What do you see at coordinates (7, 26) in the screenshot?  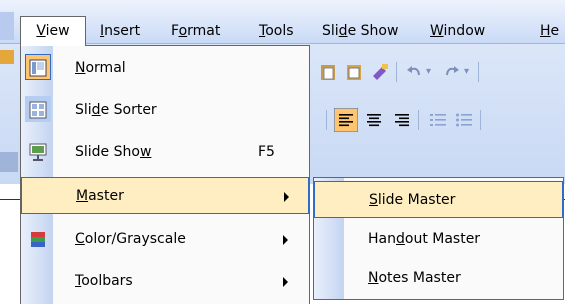 I see `menubar-edge` at bounding box center [7, 26].